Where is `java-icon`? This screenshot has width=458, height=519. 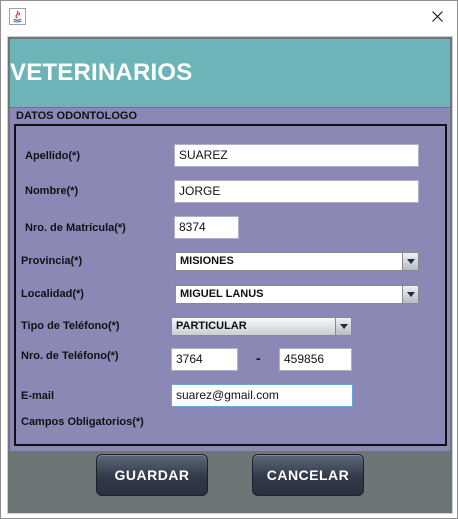 java-icon is located at coordinates (17, 16).